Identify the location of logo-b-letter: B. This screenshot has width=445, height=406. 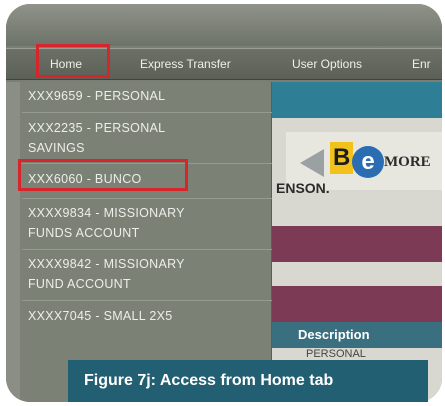
(342, 158).